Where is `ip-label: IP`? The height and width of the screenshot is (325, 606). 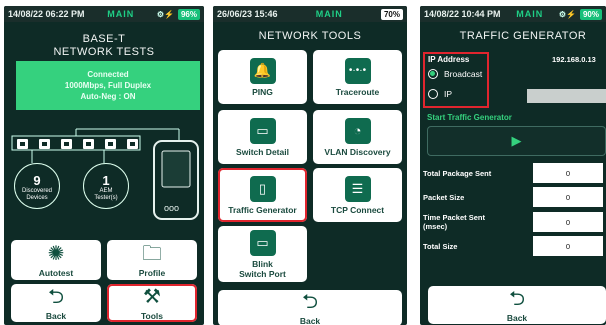
ip-label: IP is located at coordinates (448, 94).